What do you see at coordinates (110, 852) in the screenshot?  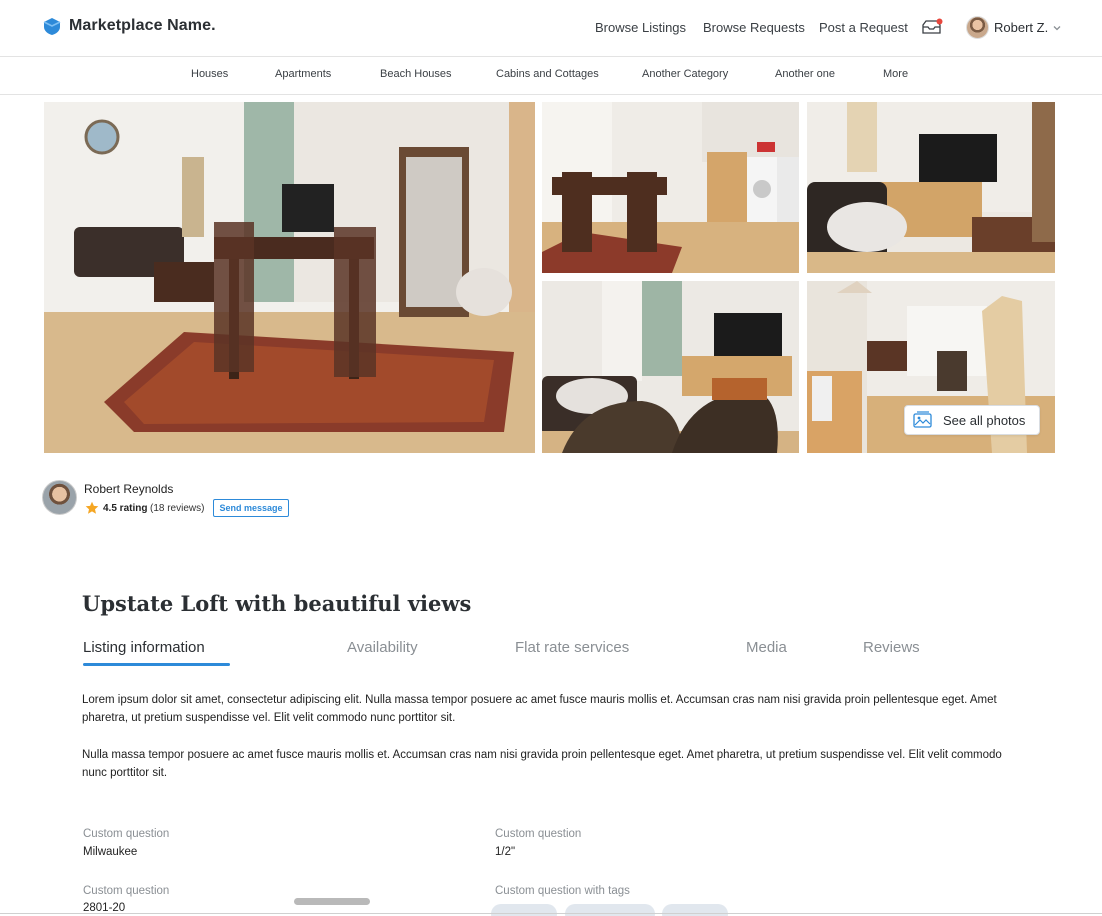 I see `question-value: Milwaukee` at bounding box center [110, 852].